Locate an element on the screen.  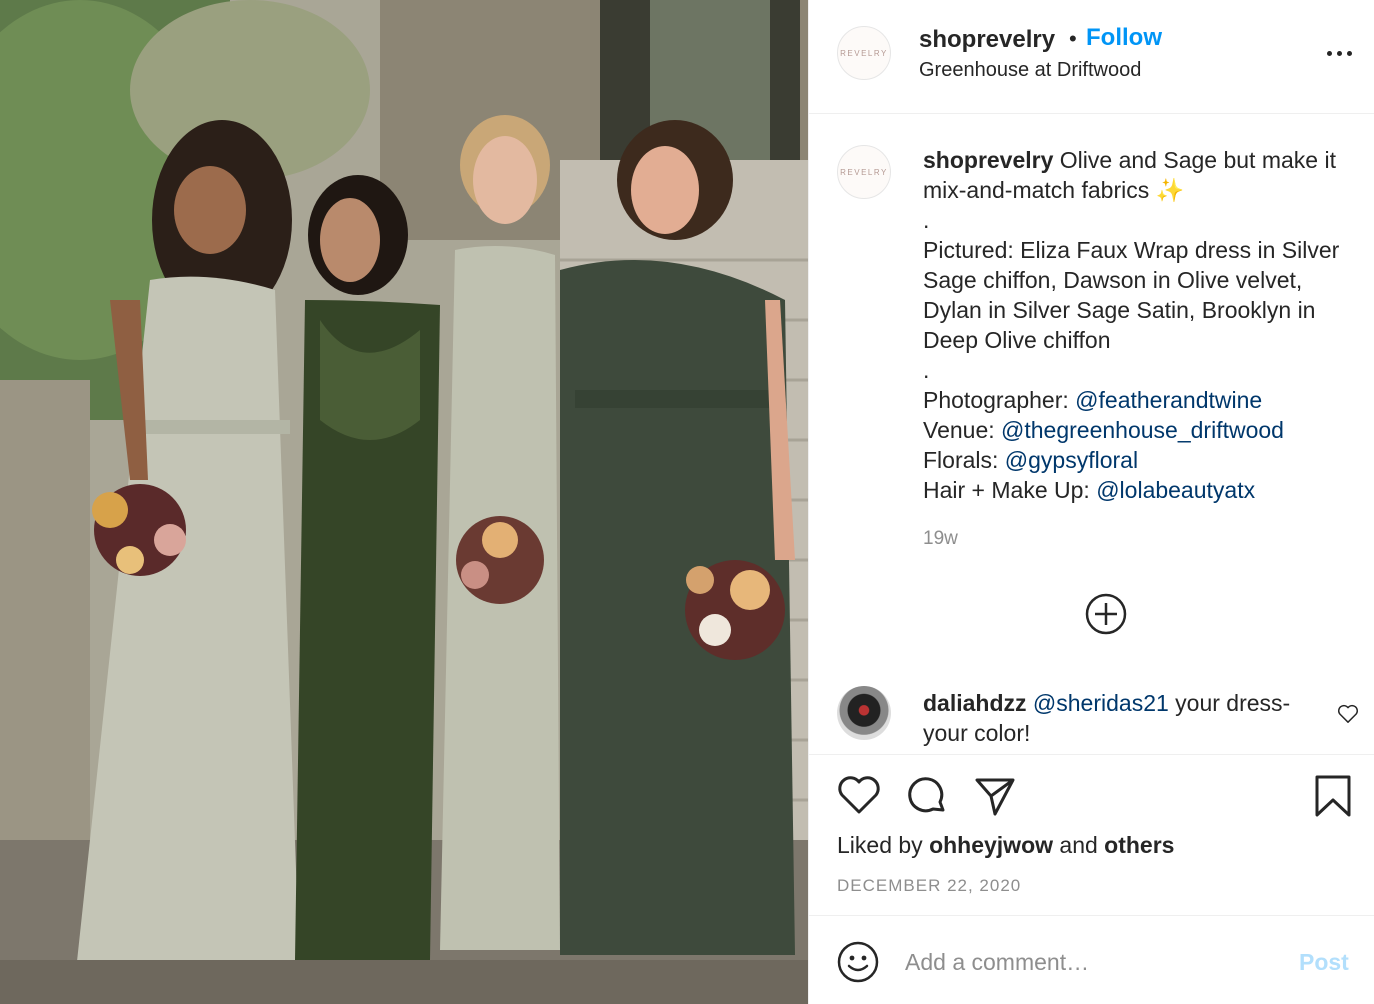
caption-username: shoprevelry is located at coordinates (988, 160).